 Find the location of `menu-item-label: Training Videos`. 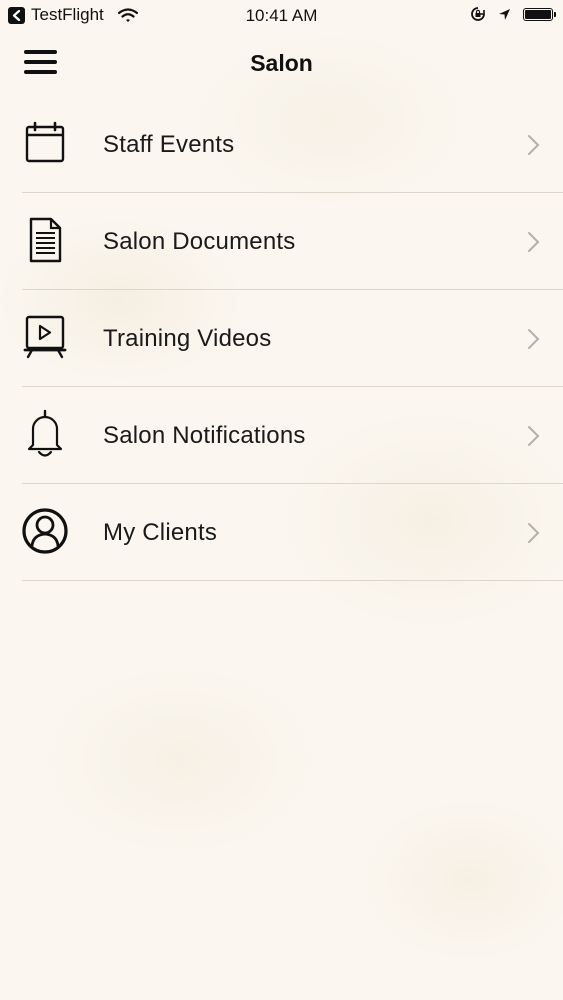

menu-item-label: Training Videos is located at coordinates (187, 338).